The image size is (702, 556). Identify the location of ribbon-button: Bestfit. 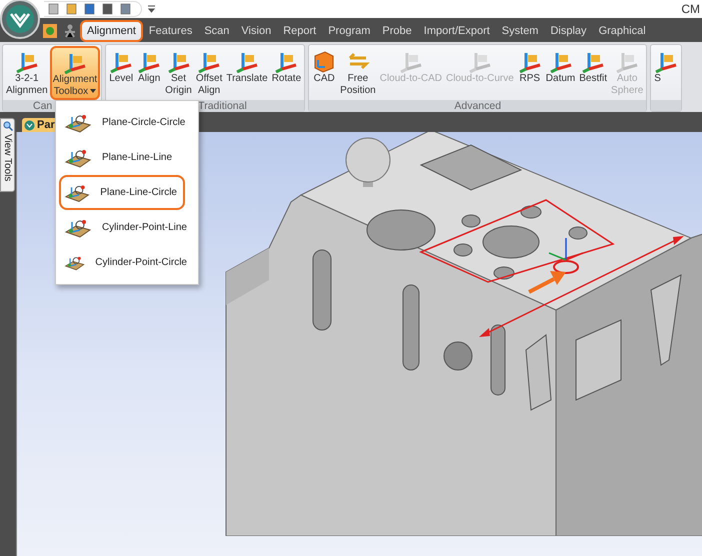
(593, 73).